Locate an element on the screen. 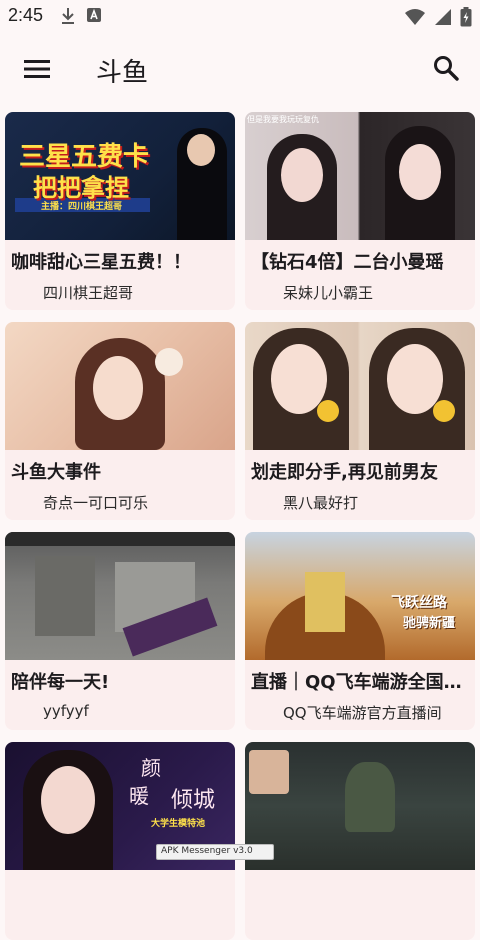 The image size is (480, 940). stream-card: 但是我要我玩玩复仇 【钻石4倍】二台小曼瑶 呆妹儿小霸王 is located at coordinates (360, 211).